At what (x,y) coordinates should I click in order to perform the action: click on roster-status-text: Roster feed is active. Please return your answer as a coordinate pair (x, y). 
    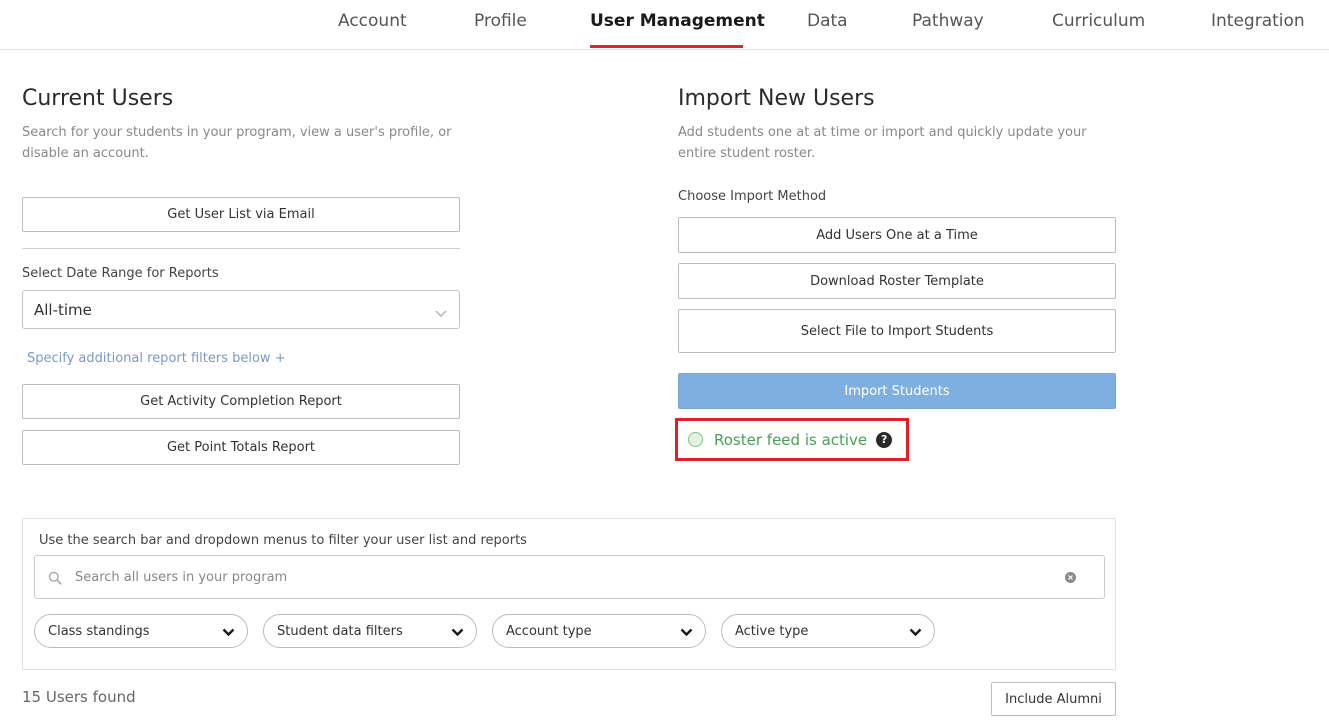
    Looking at the image, I should click on (791, 439).